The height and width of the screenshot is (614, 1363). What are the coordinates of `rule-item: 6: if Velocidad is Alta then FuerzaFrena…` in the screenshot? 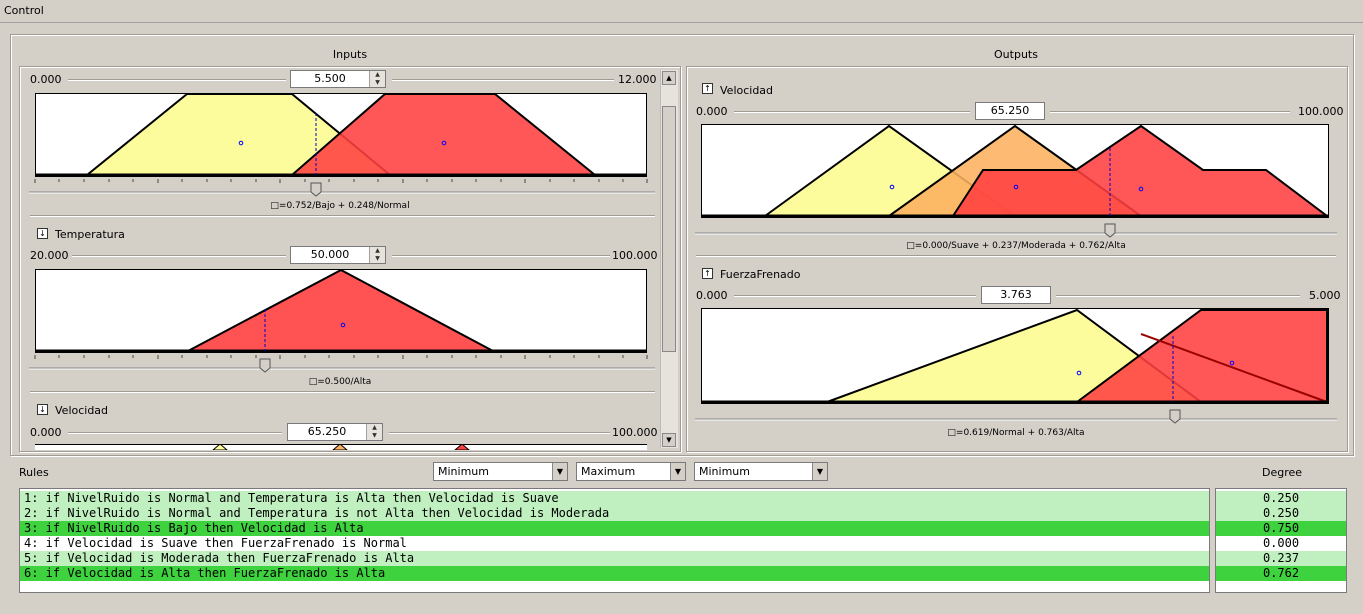 It's located at (614, 573).